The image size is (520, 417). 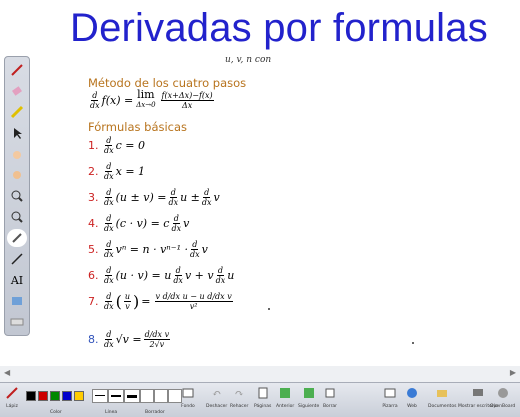 I want to click on color-swatch-blue, so click(x=67, y=396).